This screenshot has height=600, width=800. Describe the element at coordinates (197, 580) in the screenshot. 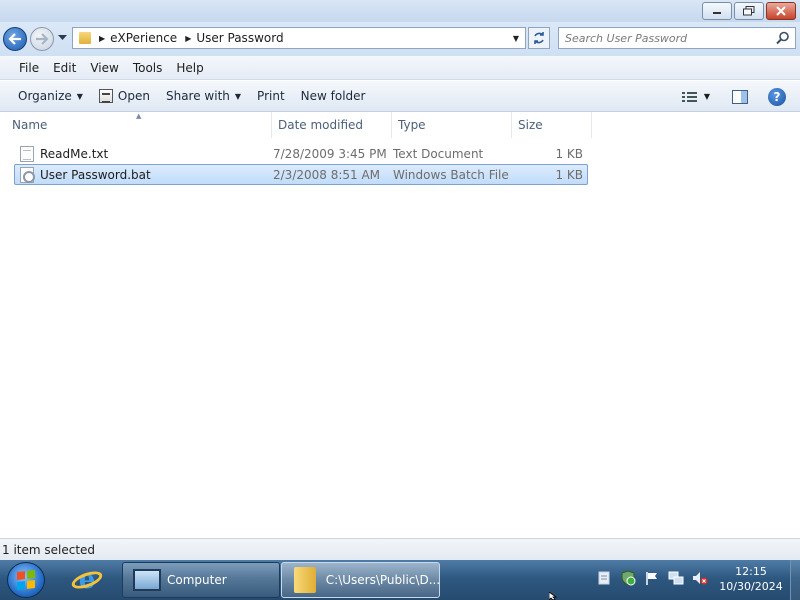

I see `taskbar-computer-label: Computer` at that location.